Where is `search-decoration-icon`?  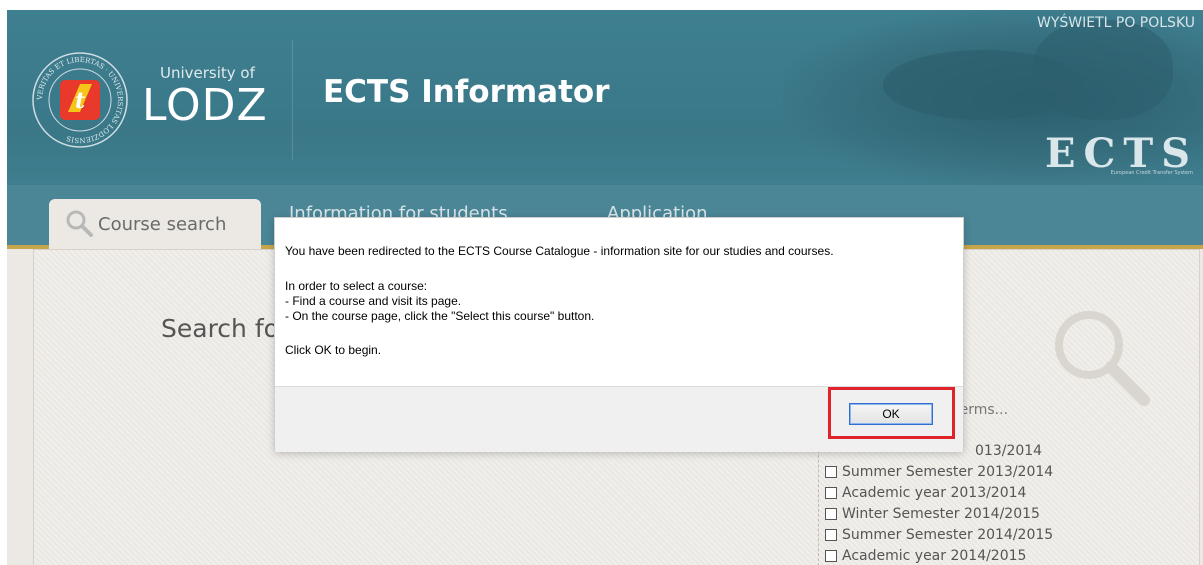
search-decoration-icon is located at coordinates (1102, 358).